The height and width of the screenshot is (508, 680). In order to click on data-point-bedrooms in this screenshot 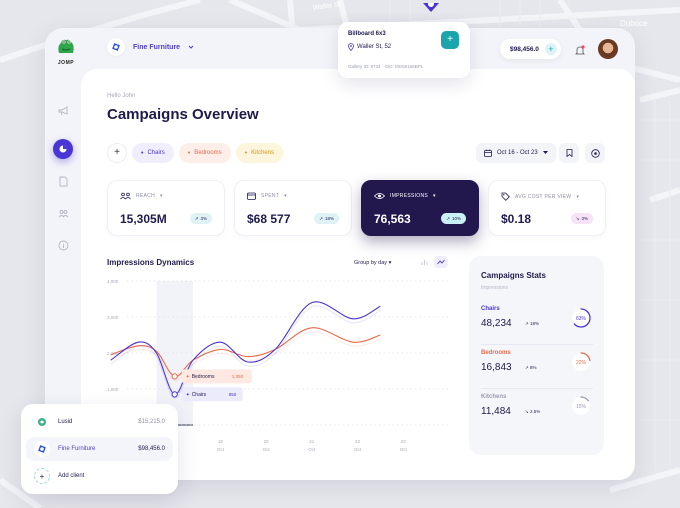, I will do `click(174, 376)`.